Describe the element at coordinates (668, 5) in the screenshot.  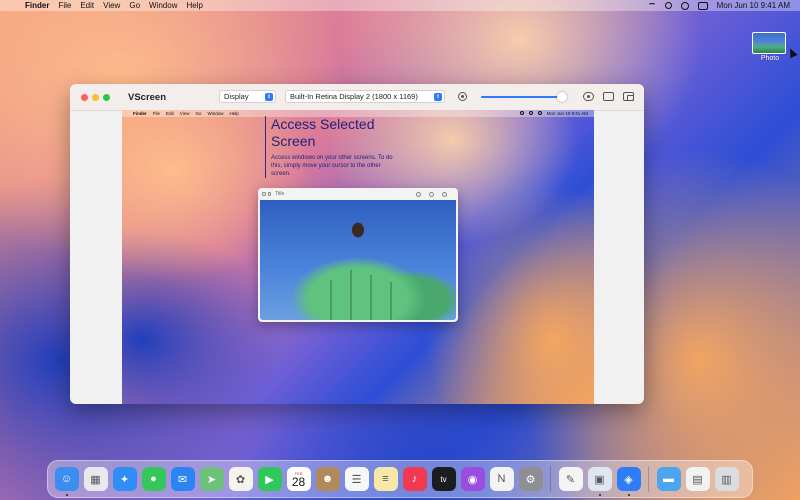
I see `spotlight-search-icon` at that location.